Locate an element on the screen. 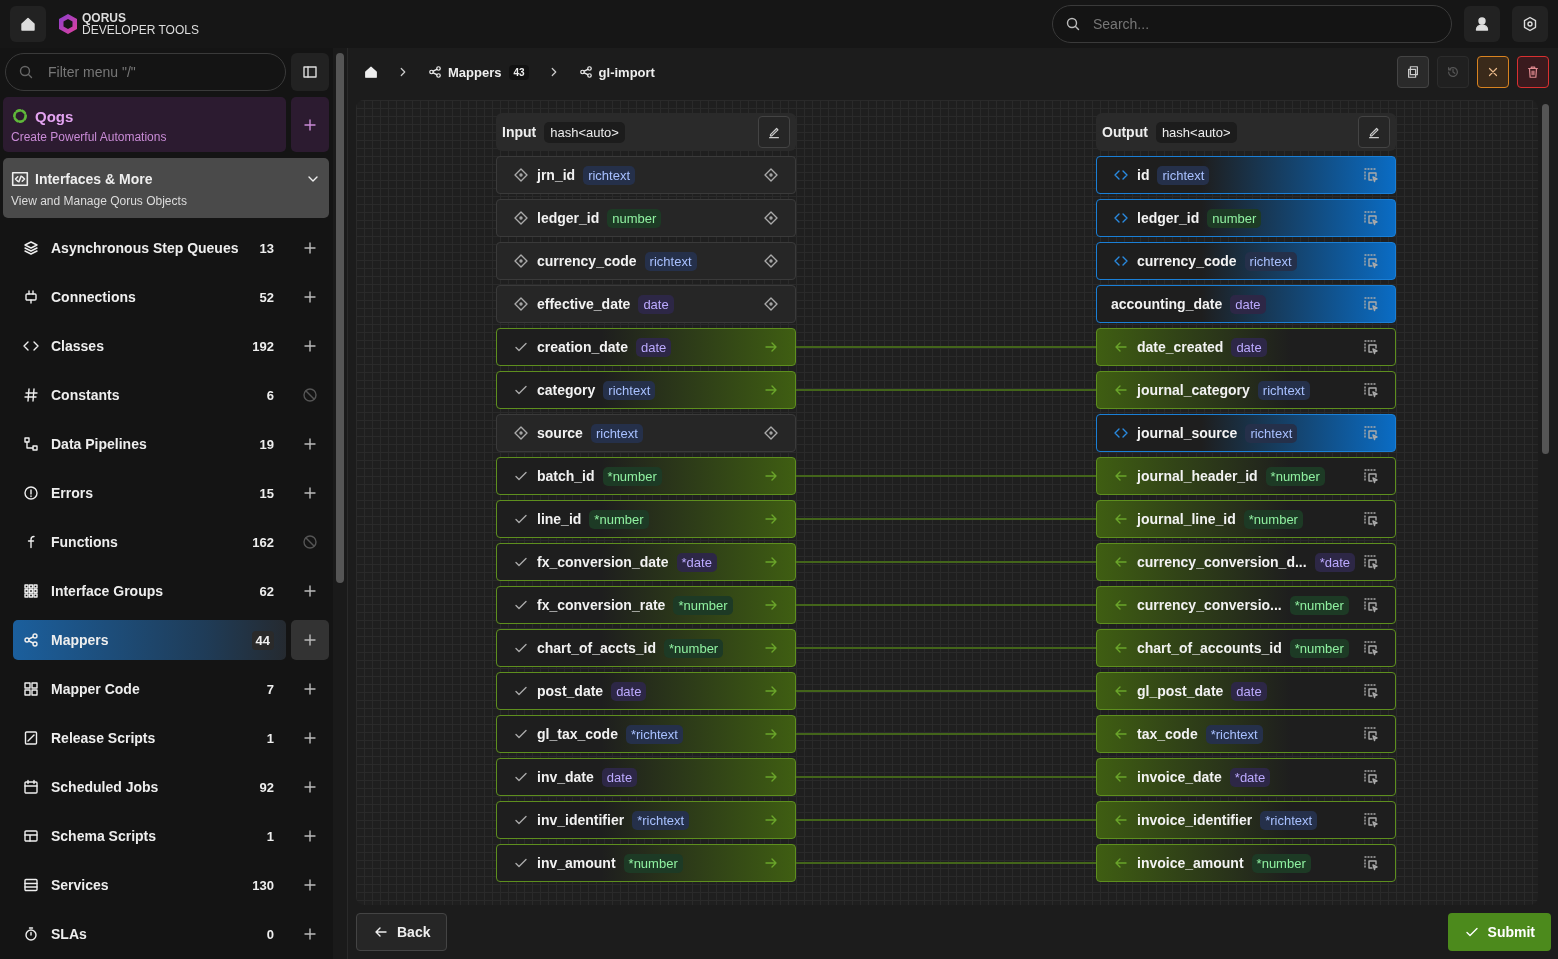 The width and height of the screenshot is (1558, 959). output-field-row: accounting_date date is located at coordinates (1246, 304).